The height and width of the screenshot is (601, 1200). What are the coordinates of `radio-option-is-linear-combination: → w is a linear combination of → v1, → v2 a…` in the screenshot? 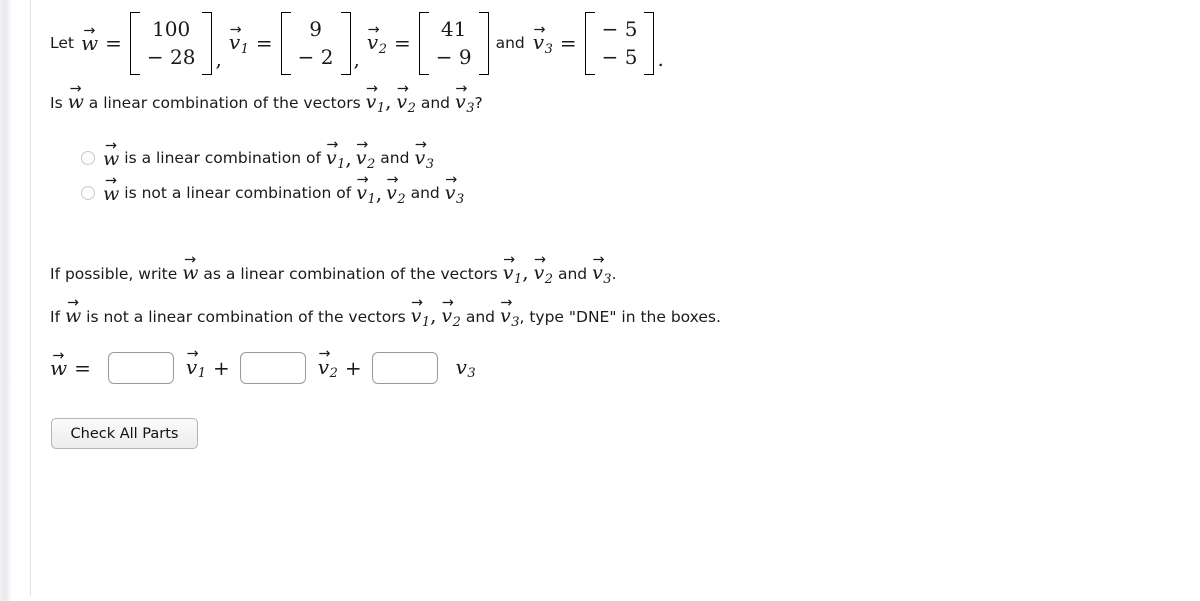 It's located at (257, 154).